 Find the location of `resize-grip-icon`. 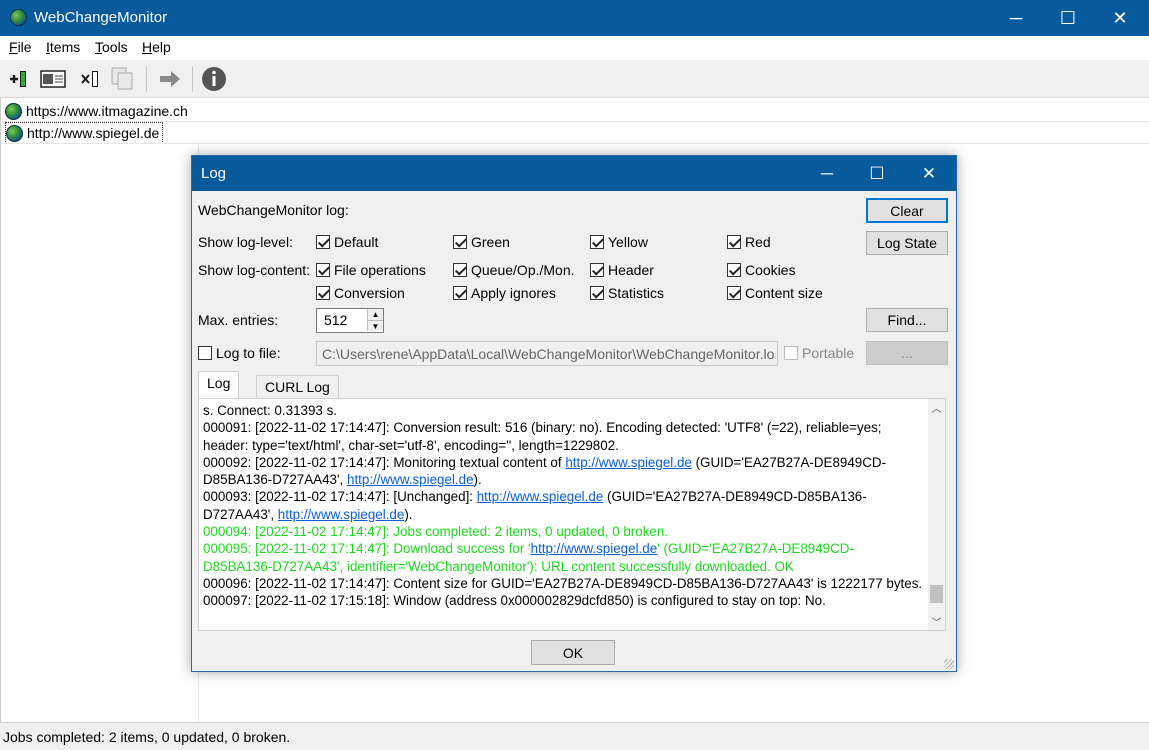

resize-grip-icon is located at coordinates (949, 664).